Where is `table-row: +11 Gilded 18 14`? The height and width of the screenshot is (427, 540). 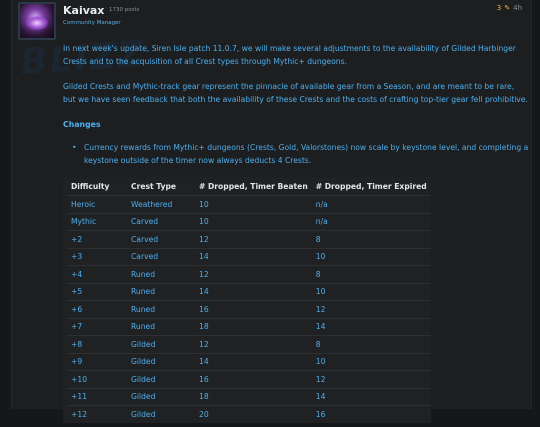
table-row: +11 Gilded 18 14 is located at coordinates (249, 397).